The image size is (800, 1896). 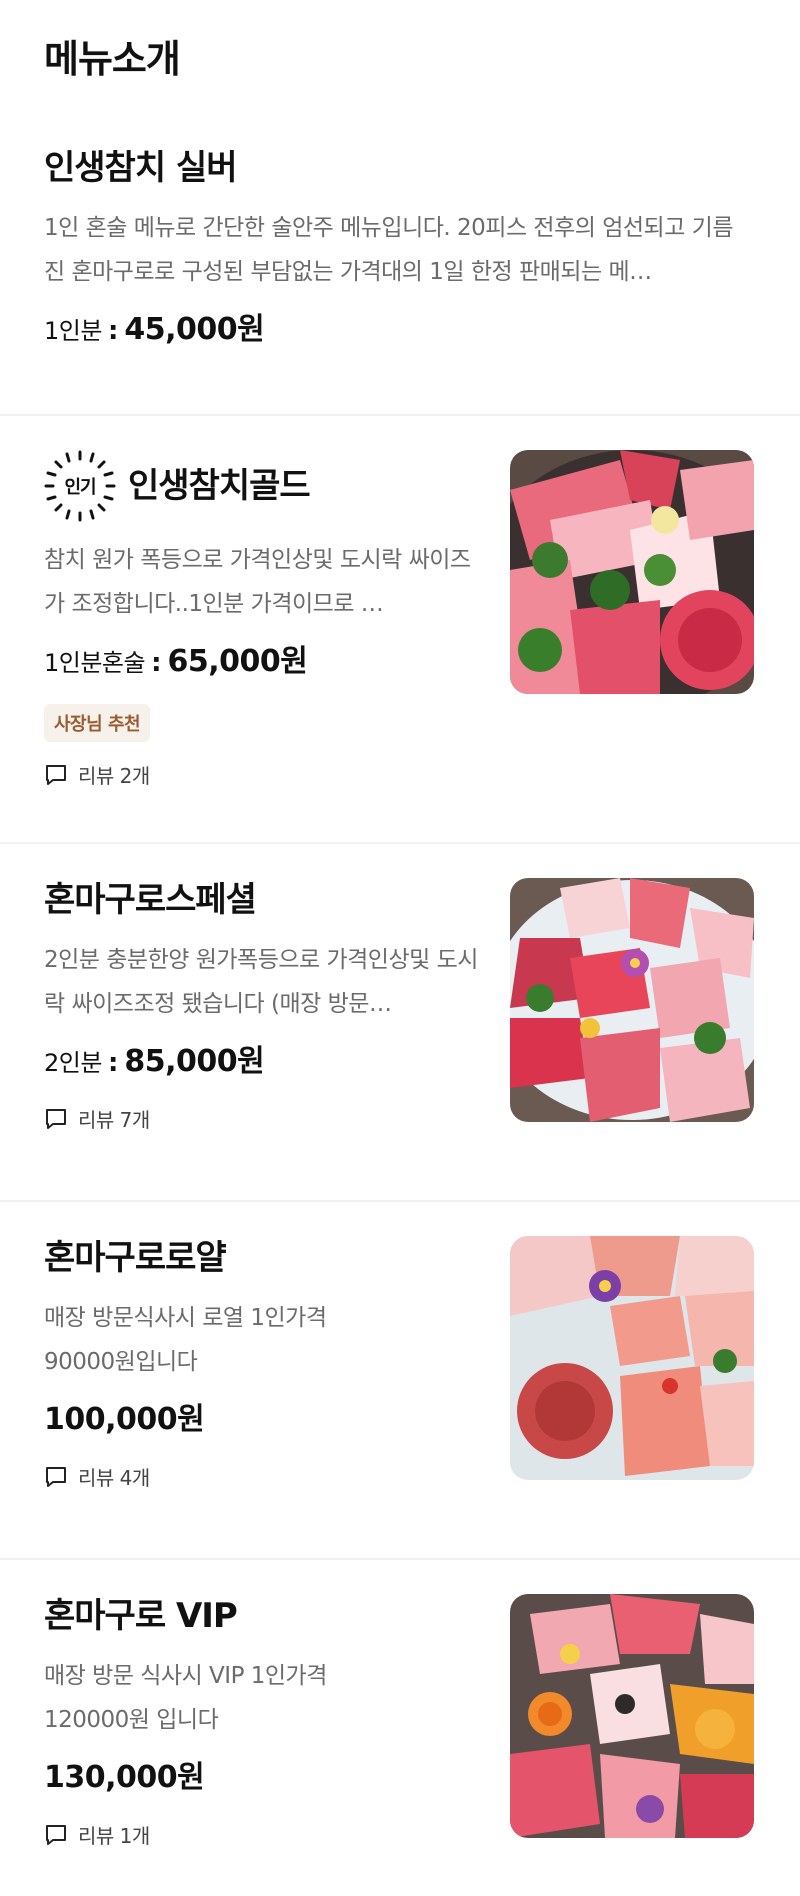 I want to click on menu-item-name: 인생참치골드, so click(x=219, y=486).